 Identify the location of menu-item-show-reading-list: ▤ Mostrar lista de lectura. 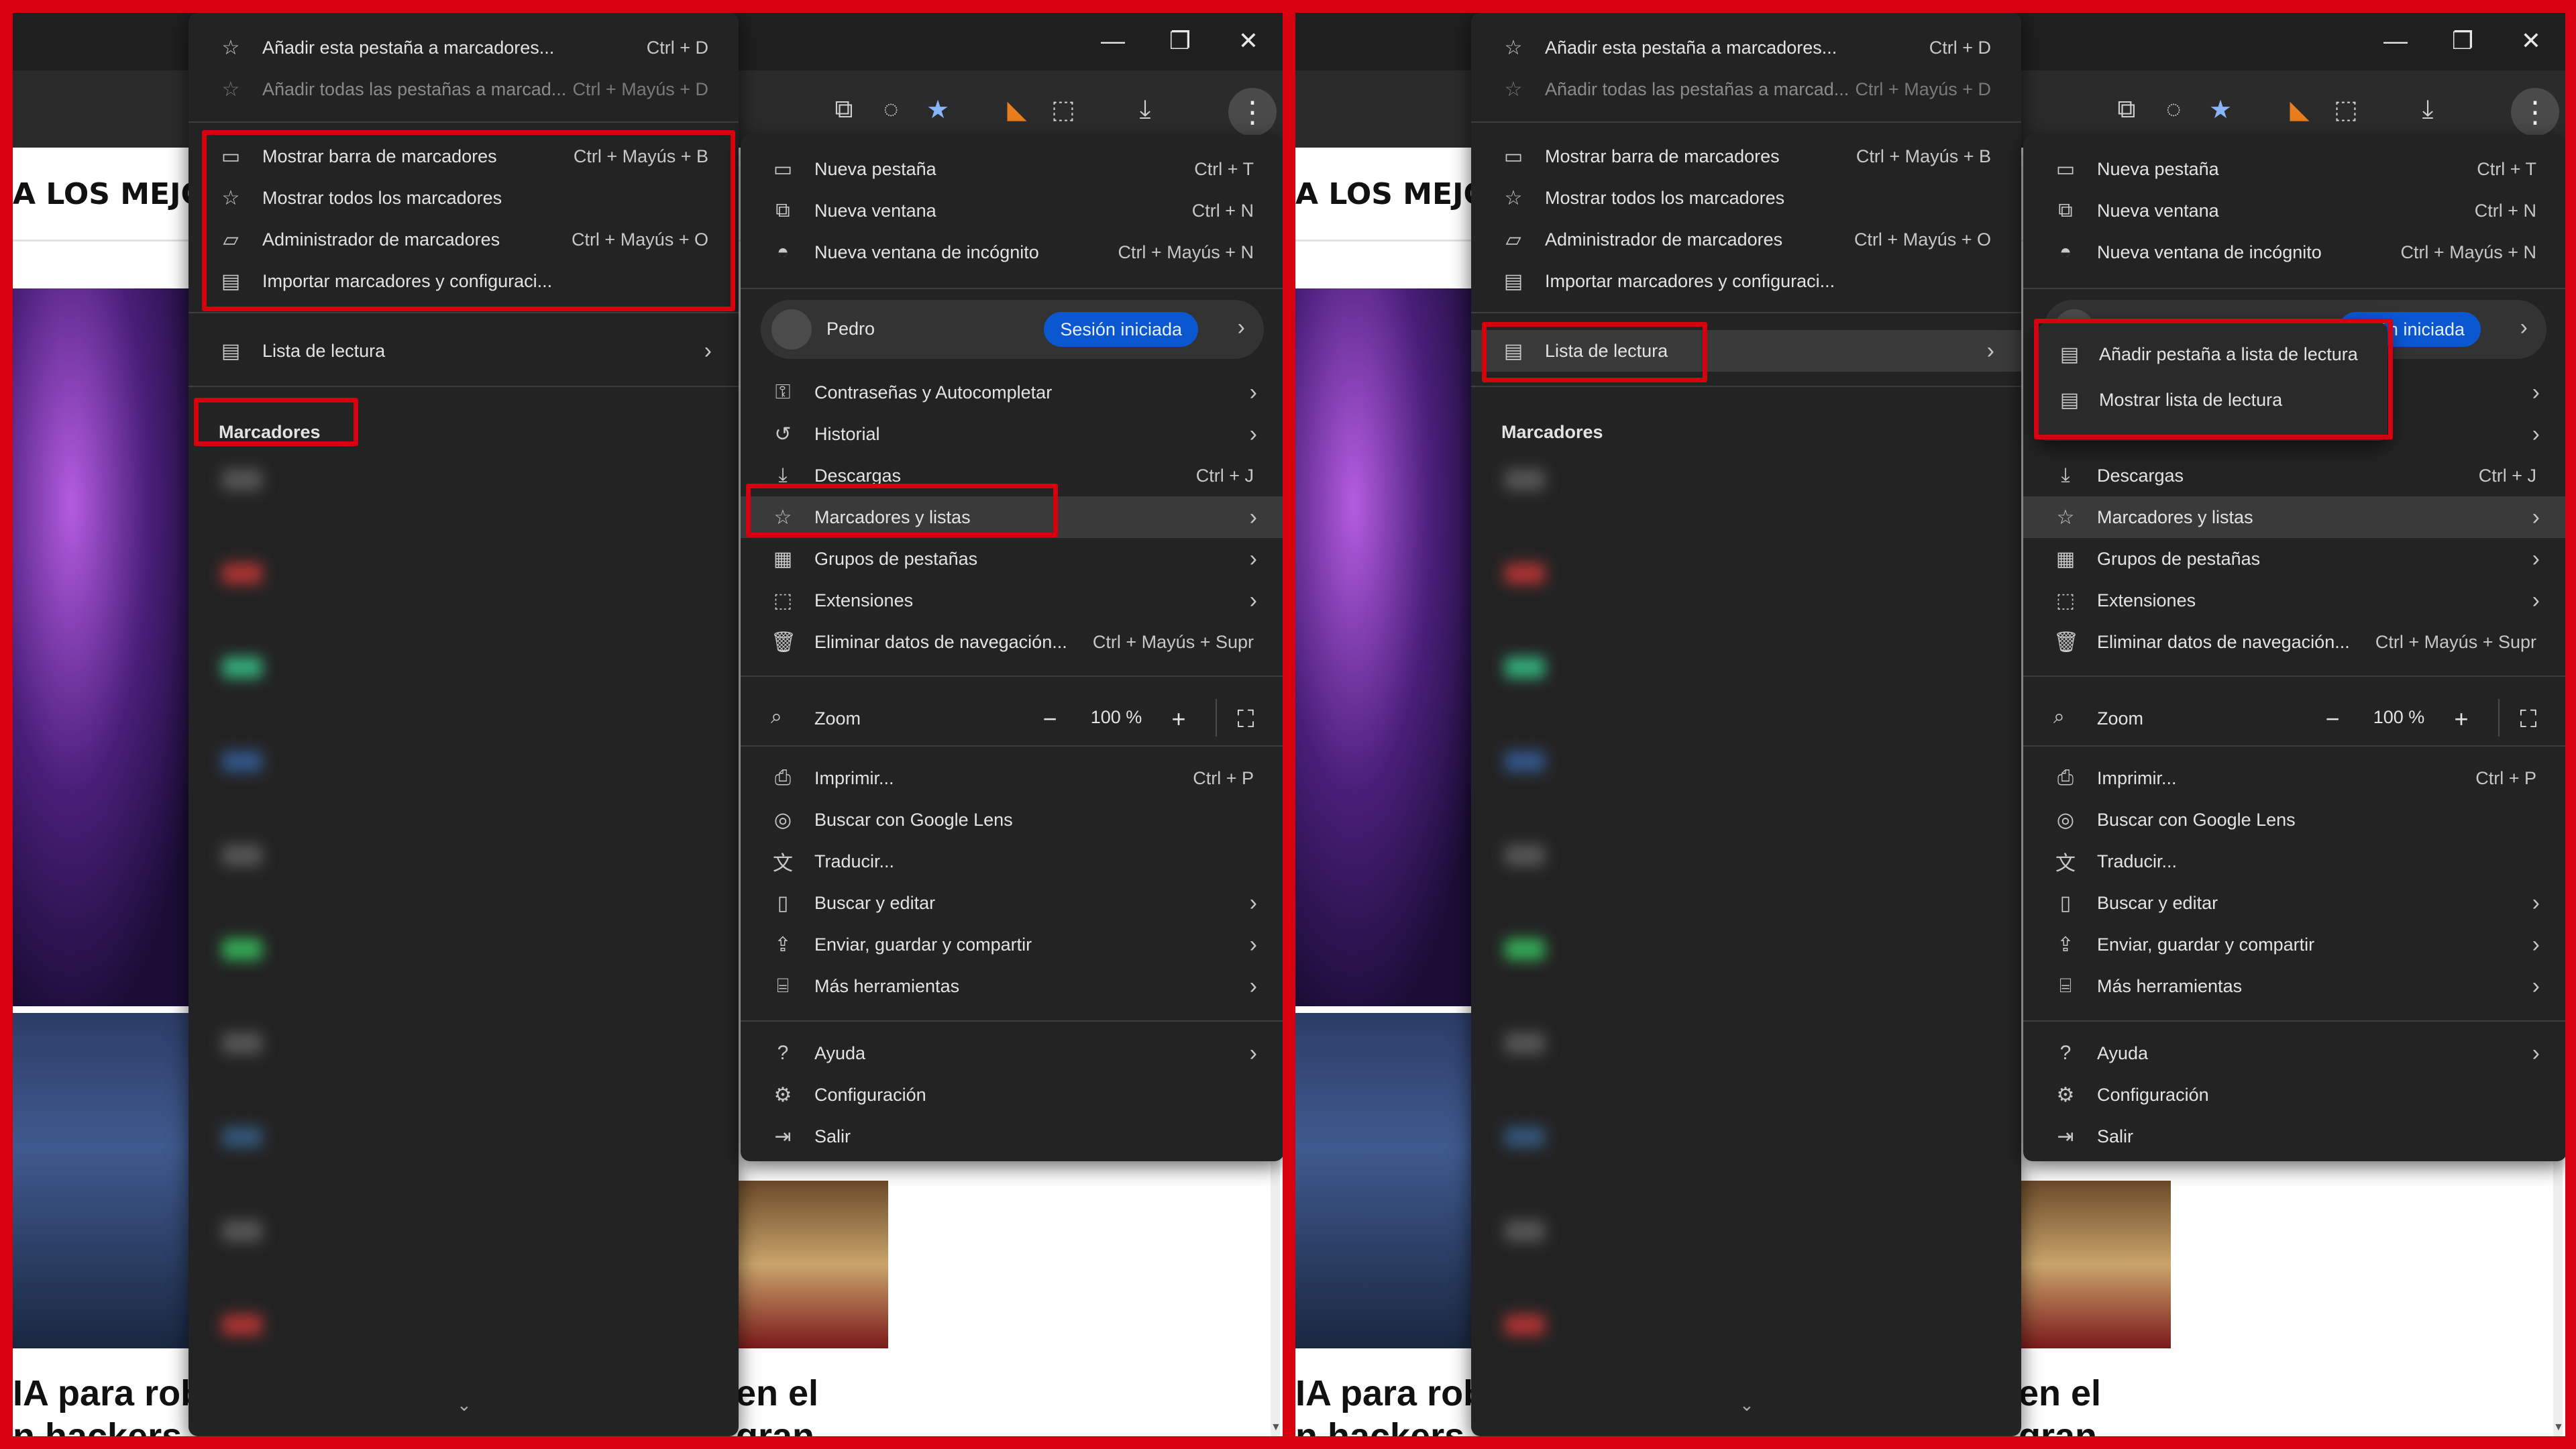
(2213, 400).